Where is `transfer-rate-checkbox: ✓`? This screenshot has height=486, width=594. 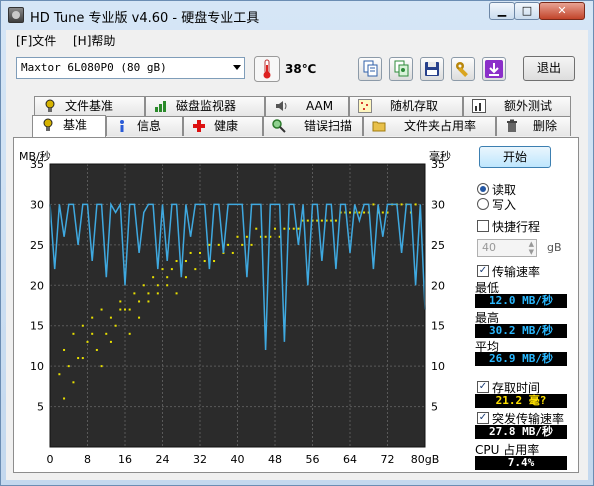 transfer-rate-checkbox: ✓ is located at coordinates (483, 271).